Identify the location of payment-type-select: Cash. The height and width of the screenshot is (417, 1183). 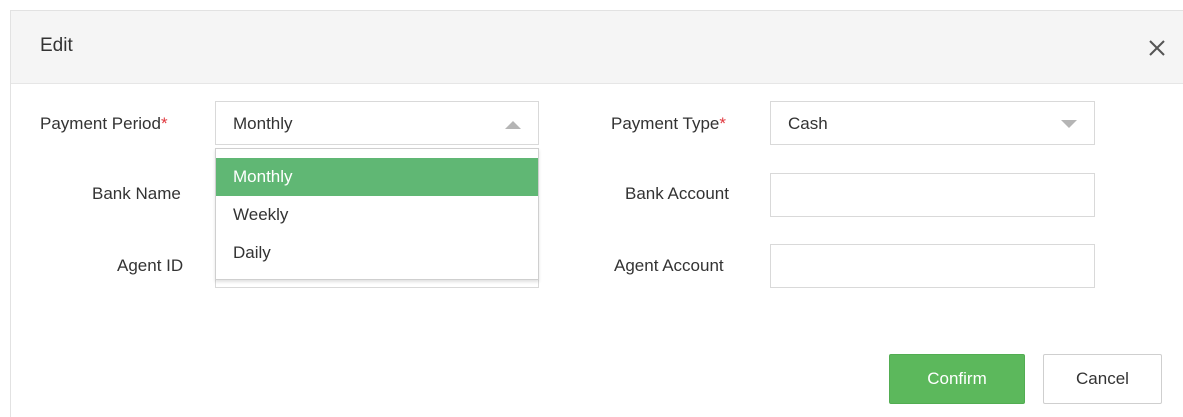
(932, 123).